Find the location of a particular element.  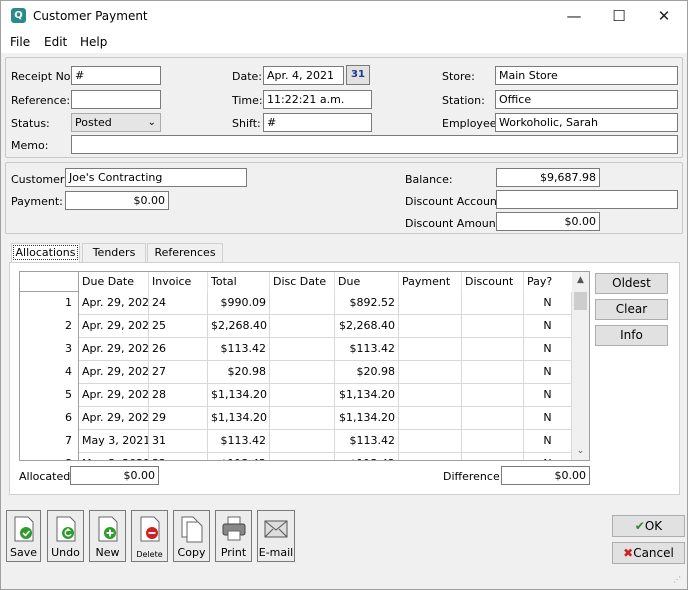

menu-edit: Edit is located at coordinates (55, 42).